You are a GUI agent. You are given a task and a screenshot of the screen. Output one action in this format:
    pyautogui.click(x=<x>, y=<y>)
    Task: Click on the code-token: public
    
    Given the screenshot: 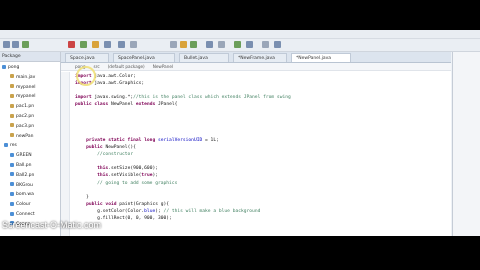 What is the action you would take?
    pyautogui.click(x=89, y=147)
    